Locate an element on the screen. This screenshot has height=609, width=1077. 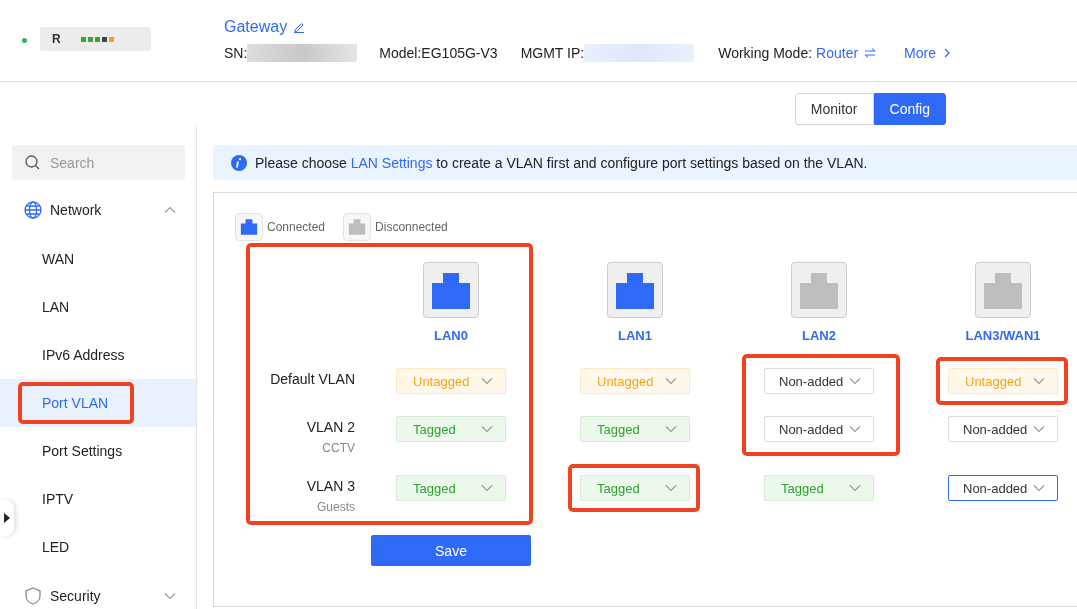
search-field: Search is located at coordinates (98, 162).